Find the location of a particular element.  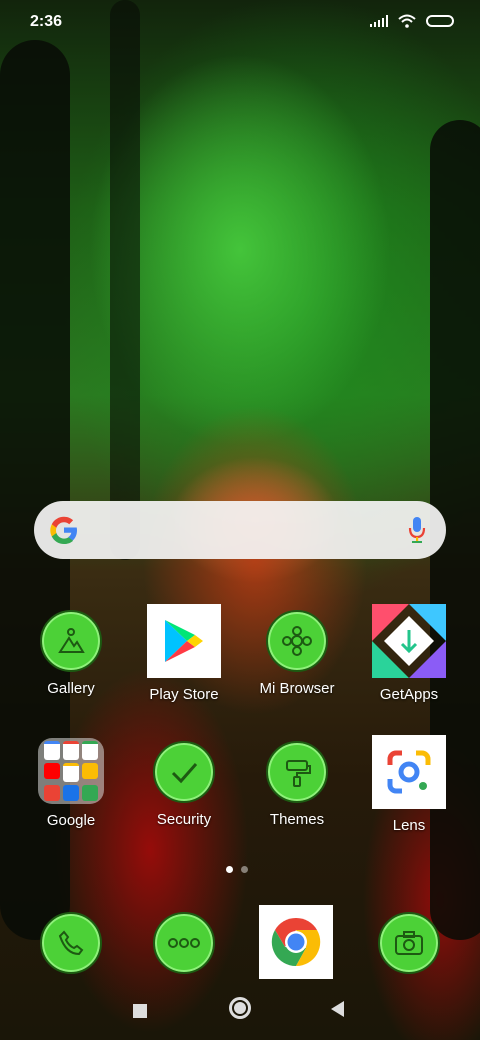

navigation-bar is located at coordinates (240, 1009).